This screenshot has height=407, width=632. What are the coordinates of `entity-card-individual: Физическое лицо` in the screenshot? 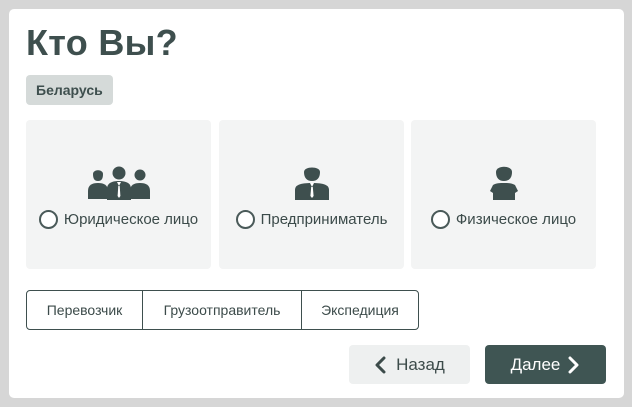 It's located at (503, 194).